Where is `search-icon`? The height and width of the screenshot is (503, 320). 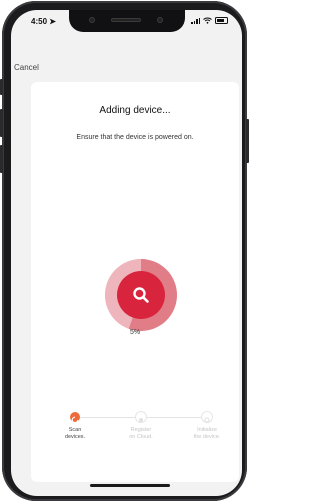 search-icon is located at coordinates (141, 295).